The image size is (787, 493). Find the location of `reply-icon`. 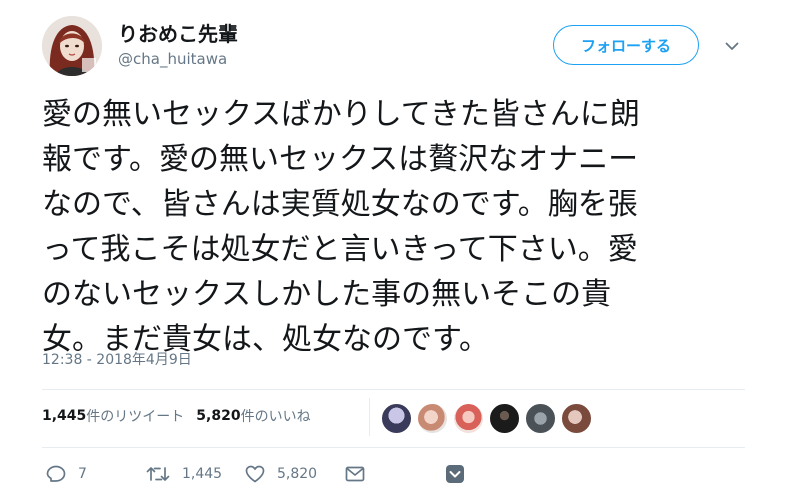

reply-icon is located at coordinates (56, 474).